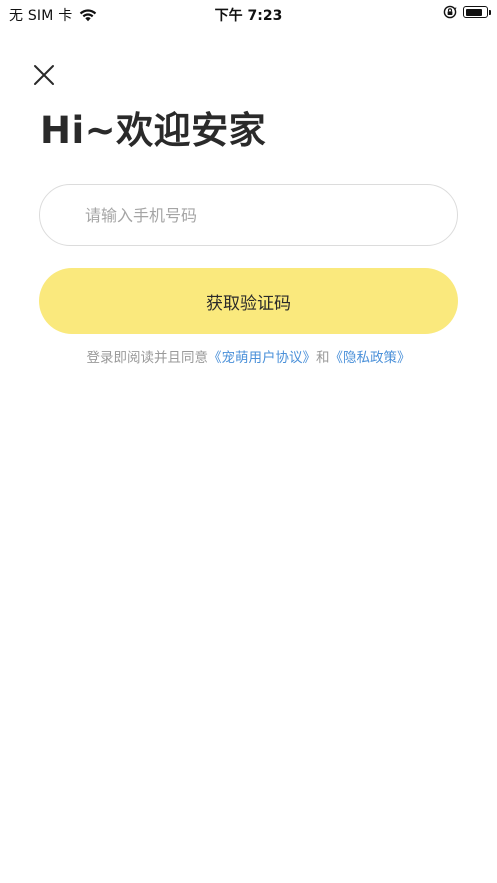 The height and width of the screenshot is (883, 497). What do you see at coordinates (450, 12) in the screenshot?
I see `orientation-lock-icon` at bounding box center [450, 12].